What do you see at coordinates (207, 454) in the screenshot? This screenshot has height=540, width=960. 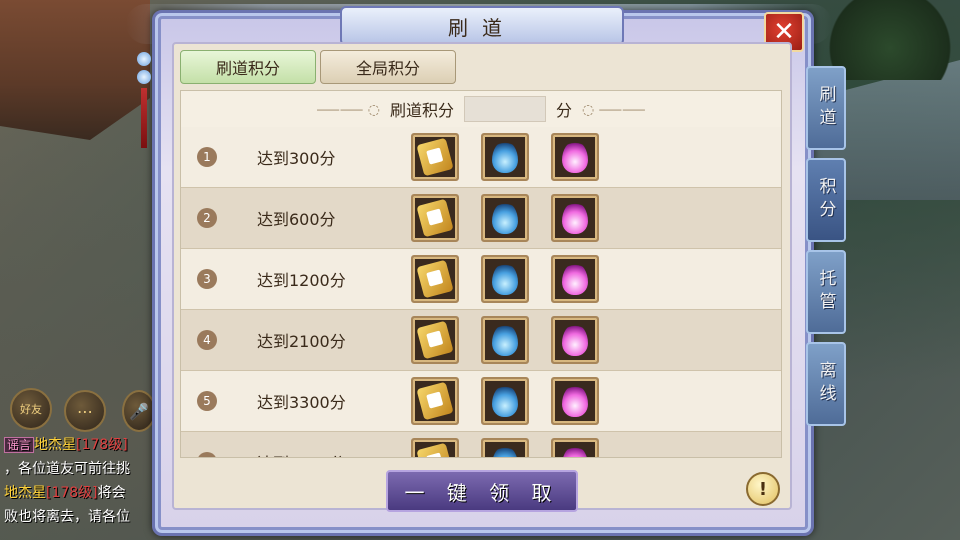 I see `row-index: 6` at bounding box center [207, 454].